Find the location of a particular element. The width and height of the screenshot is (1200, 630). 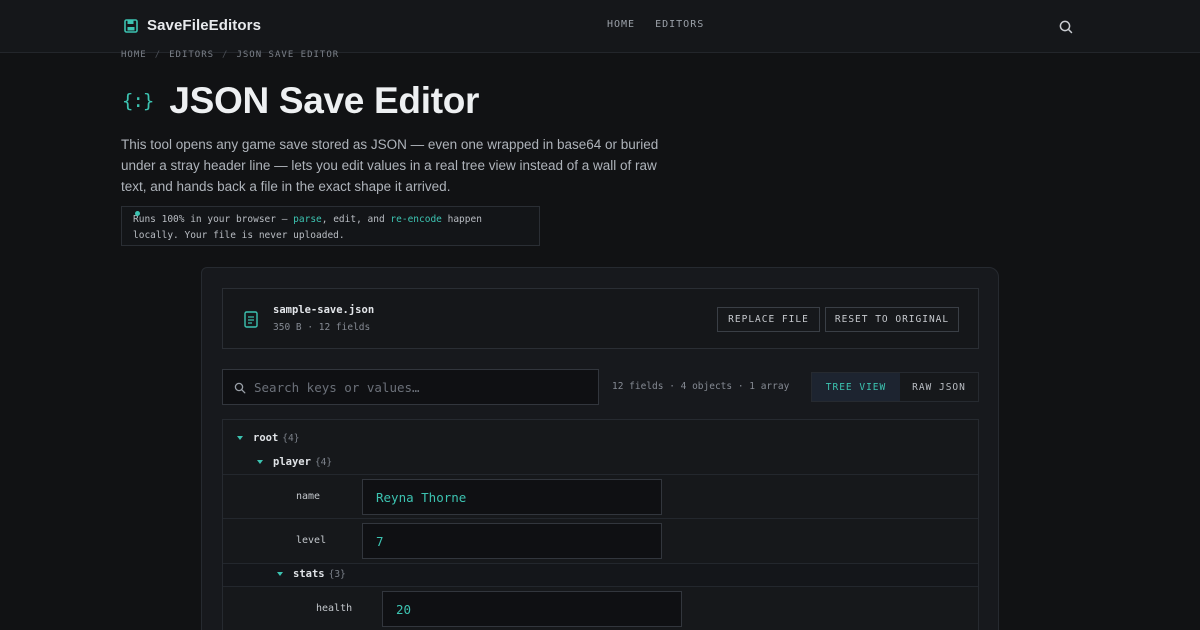

tab-raw-json: RAW JSON is located at coordinates (939, 387).